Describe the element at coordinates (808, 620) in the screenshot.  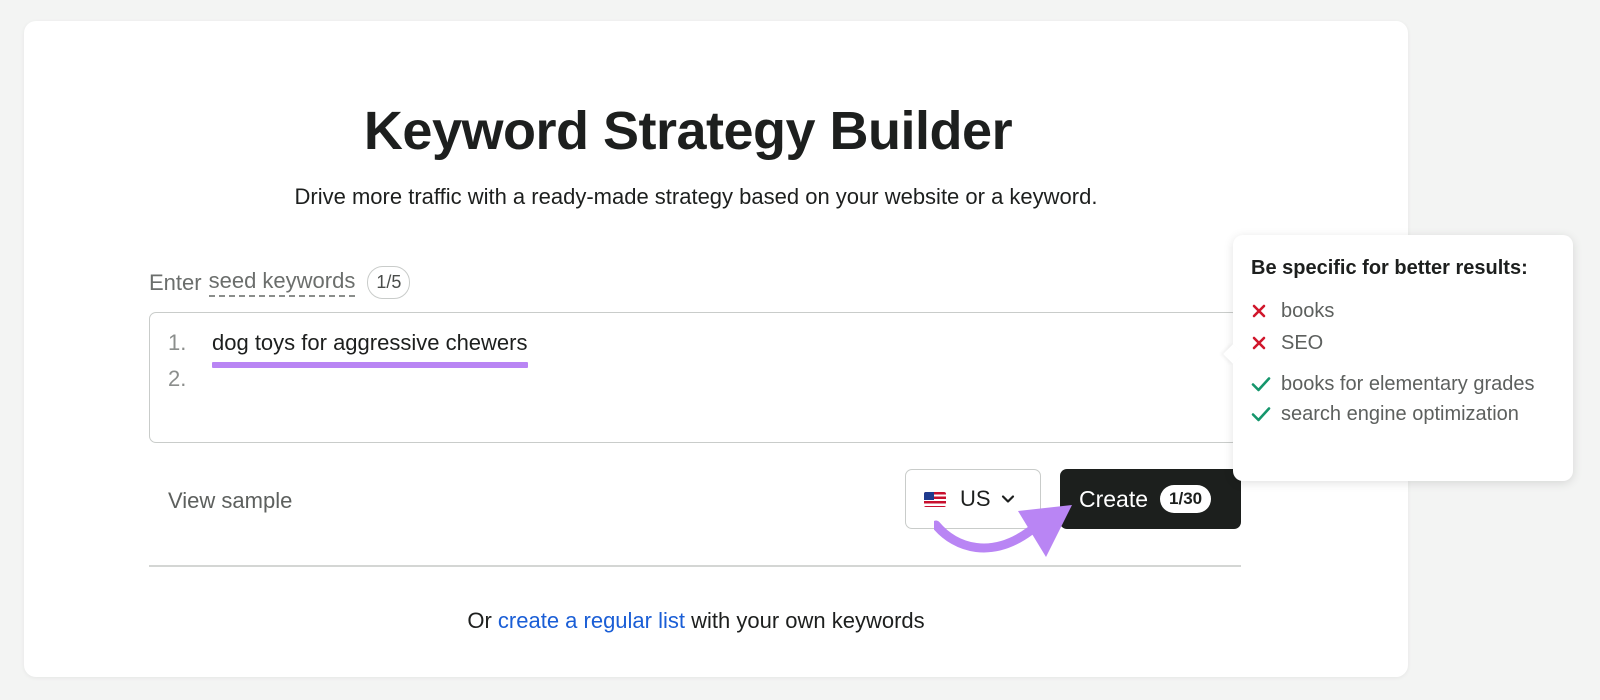
I see `footer-suffix: with your own keywords` at that location.